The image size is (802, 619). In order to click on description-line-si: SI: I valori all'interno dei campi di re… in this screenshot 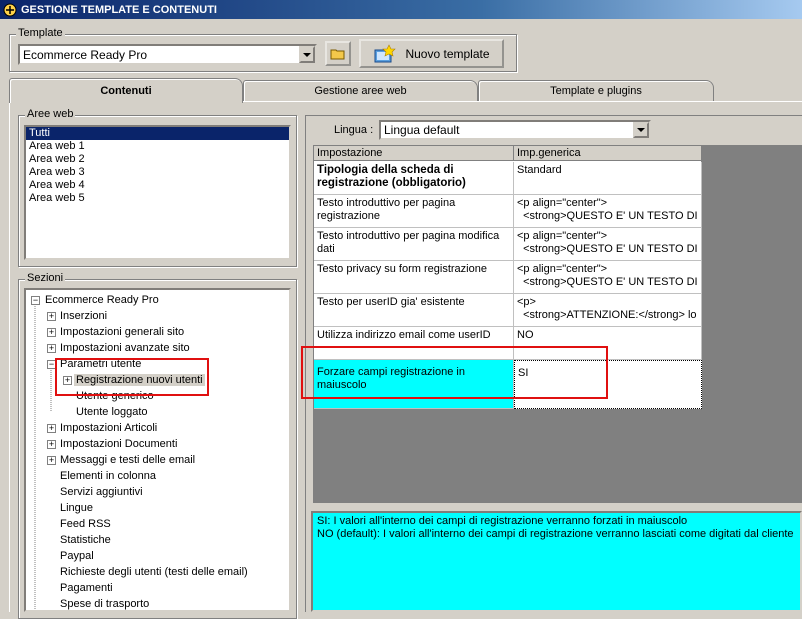, I will do `click(502, 521)`.